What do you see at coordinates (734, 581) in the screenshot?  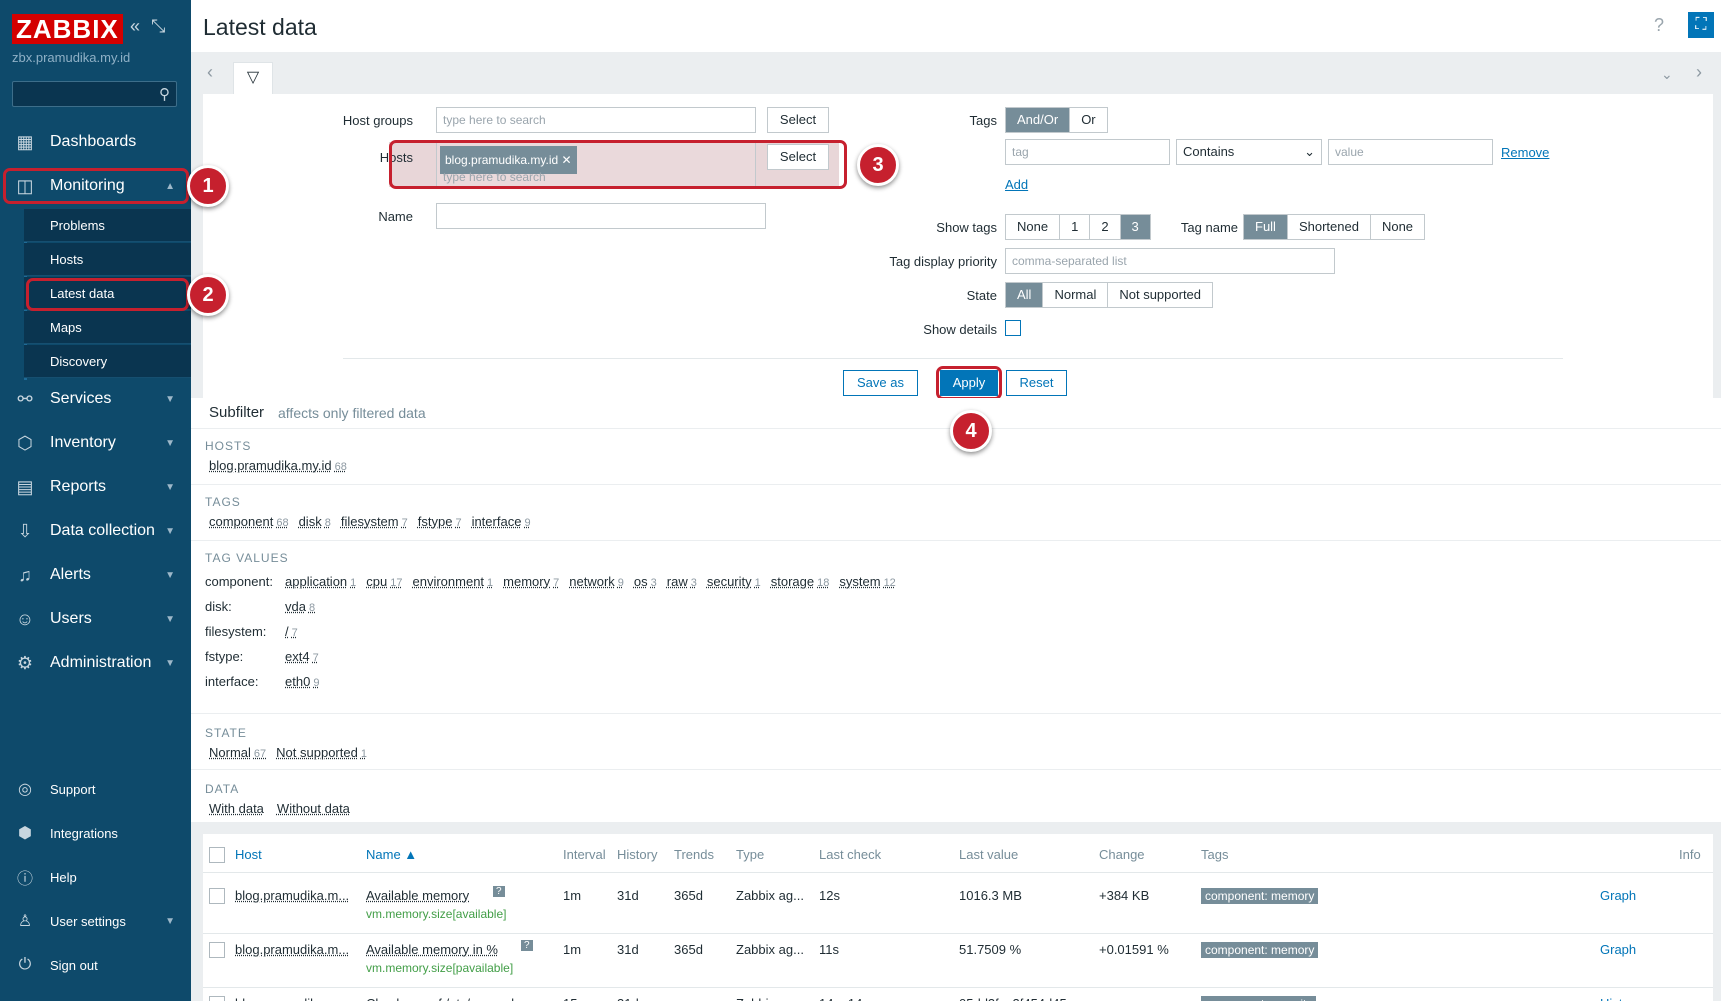 I see `subfilter-tag-value-item: security 1` at bounding box center [734, 581].